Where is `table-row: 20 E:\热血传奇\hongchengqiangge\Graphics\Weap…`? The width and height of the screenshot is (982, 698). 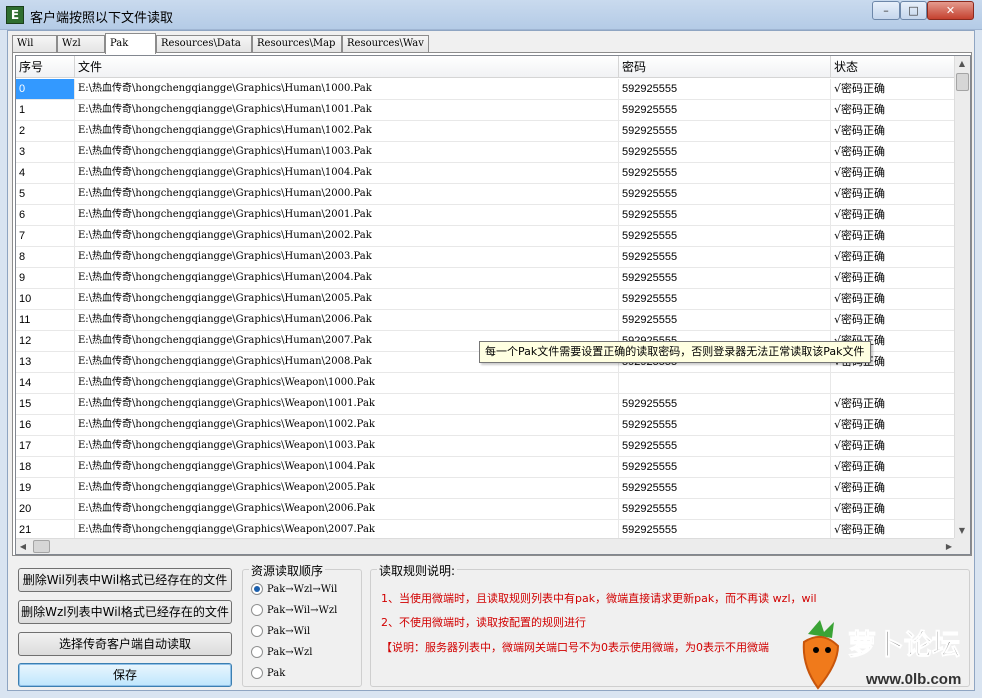
table-row: 20 E:\热血传奇\hongchengqiangge\Graphics\Weap… is located at coordinates (486, 509).